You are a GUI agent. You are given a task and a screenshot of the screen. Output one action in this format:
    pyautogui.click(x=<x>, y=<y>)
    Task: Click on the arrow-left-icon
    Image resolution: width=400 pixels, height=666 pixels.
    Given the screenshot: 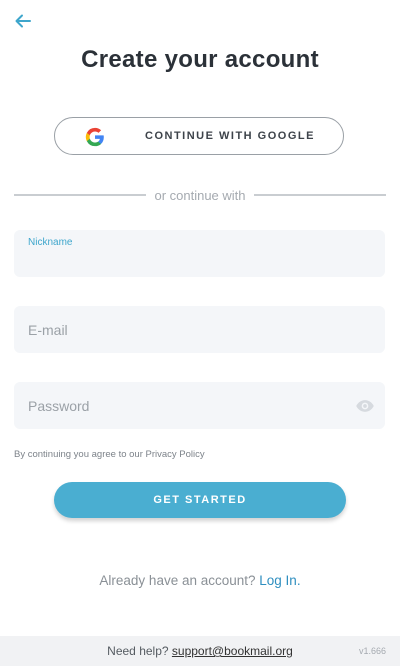 What is the action you would take?
    pyautogui.click(x=23, y=21)
    